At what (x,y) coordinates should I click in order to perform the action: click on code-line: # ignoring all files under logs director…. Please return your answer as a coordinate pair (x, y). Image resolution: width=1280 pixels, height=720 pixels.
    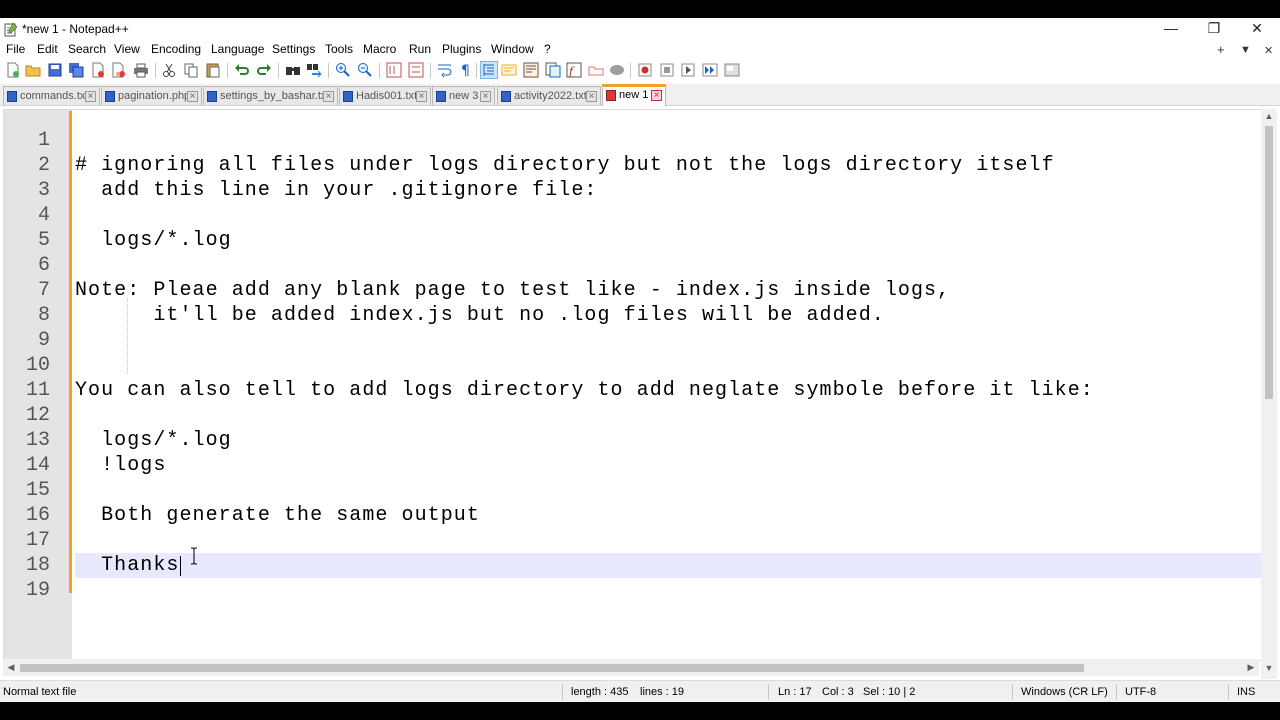
    Looking at the image, I should click on (565, 165).